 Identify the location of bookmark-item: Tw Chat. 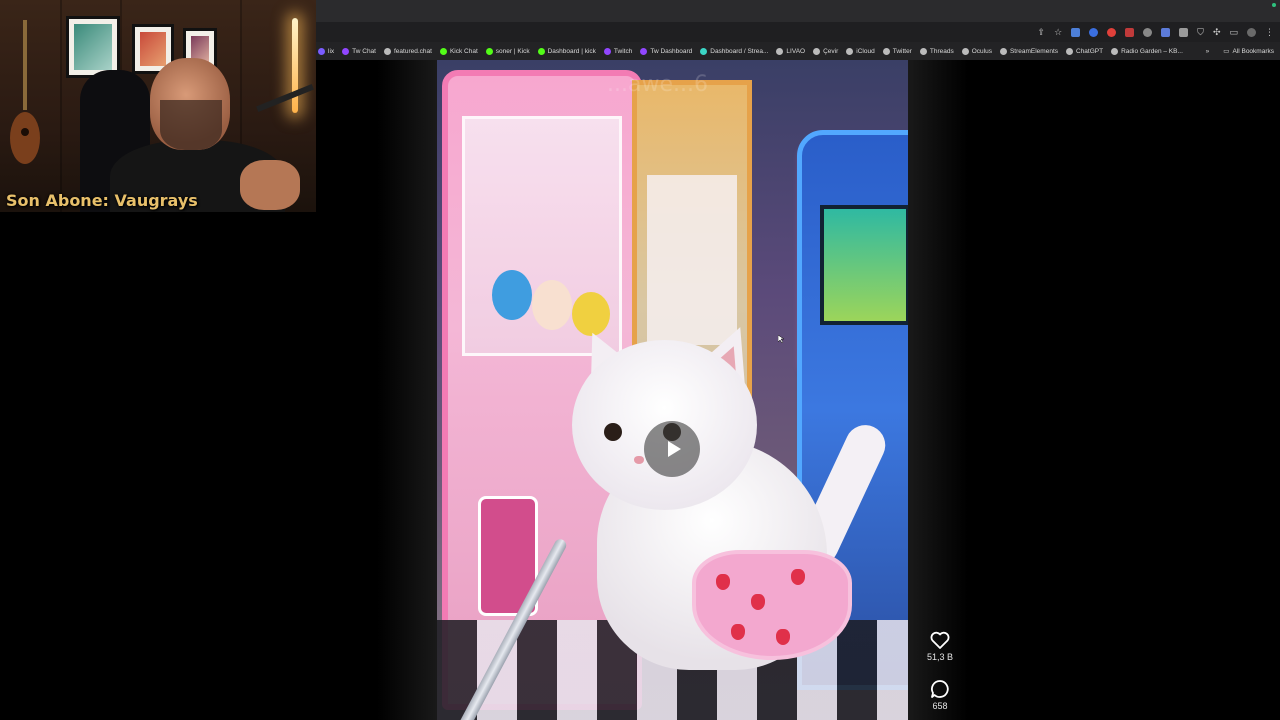
(359, 51).